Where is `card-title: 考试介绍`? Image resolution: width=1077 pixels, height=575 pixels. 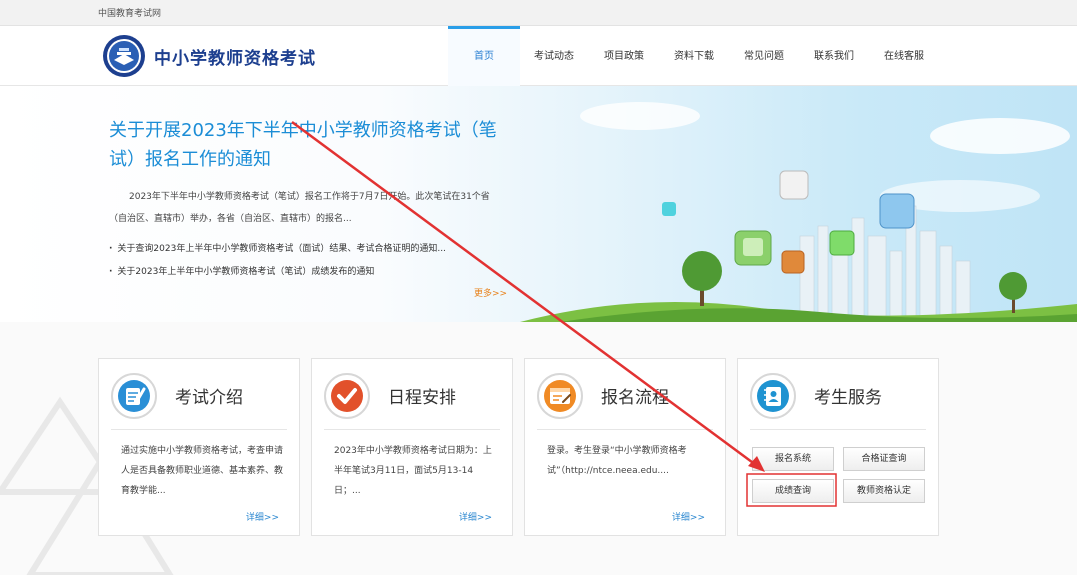
card-title: 考试介绍 is located at coordinates (209, 395).